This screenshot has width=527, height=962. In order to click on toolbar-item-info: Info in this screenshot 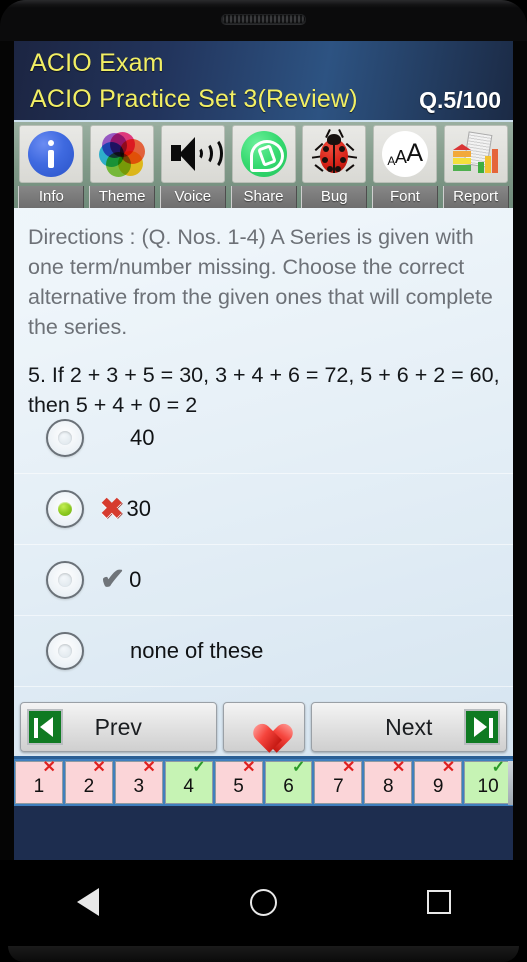, I will do `click(51, 166)`.